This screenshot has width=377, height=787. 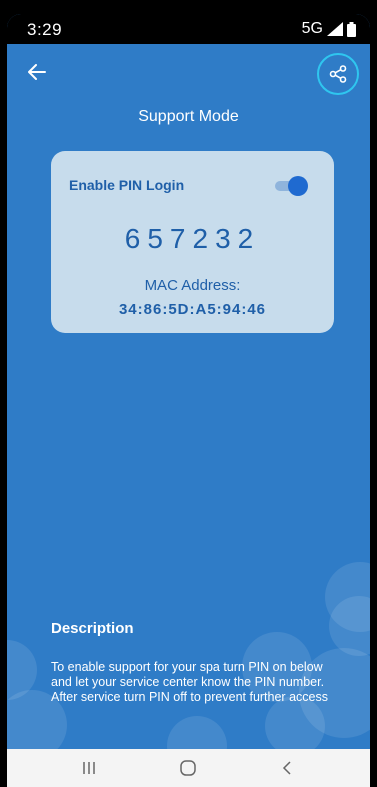 I want to click on network-type: 5G, so click(x=312, y=28).